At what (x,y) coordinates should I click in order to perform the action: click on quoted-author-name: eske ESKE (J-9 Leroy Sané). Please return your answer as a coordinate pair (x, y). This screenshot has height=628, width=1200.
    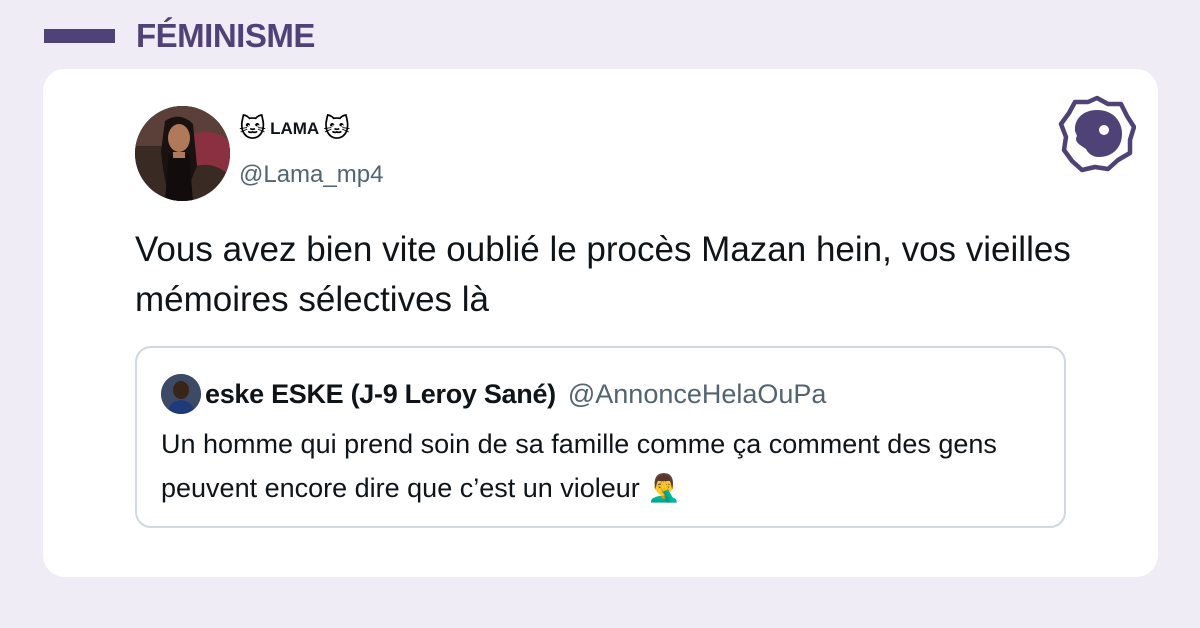
    Looking at the image, I should click on (380, 393).